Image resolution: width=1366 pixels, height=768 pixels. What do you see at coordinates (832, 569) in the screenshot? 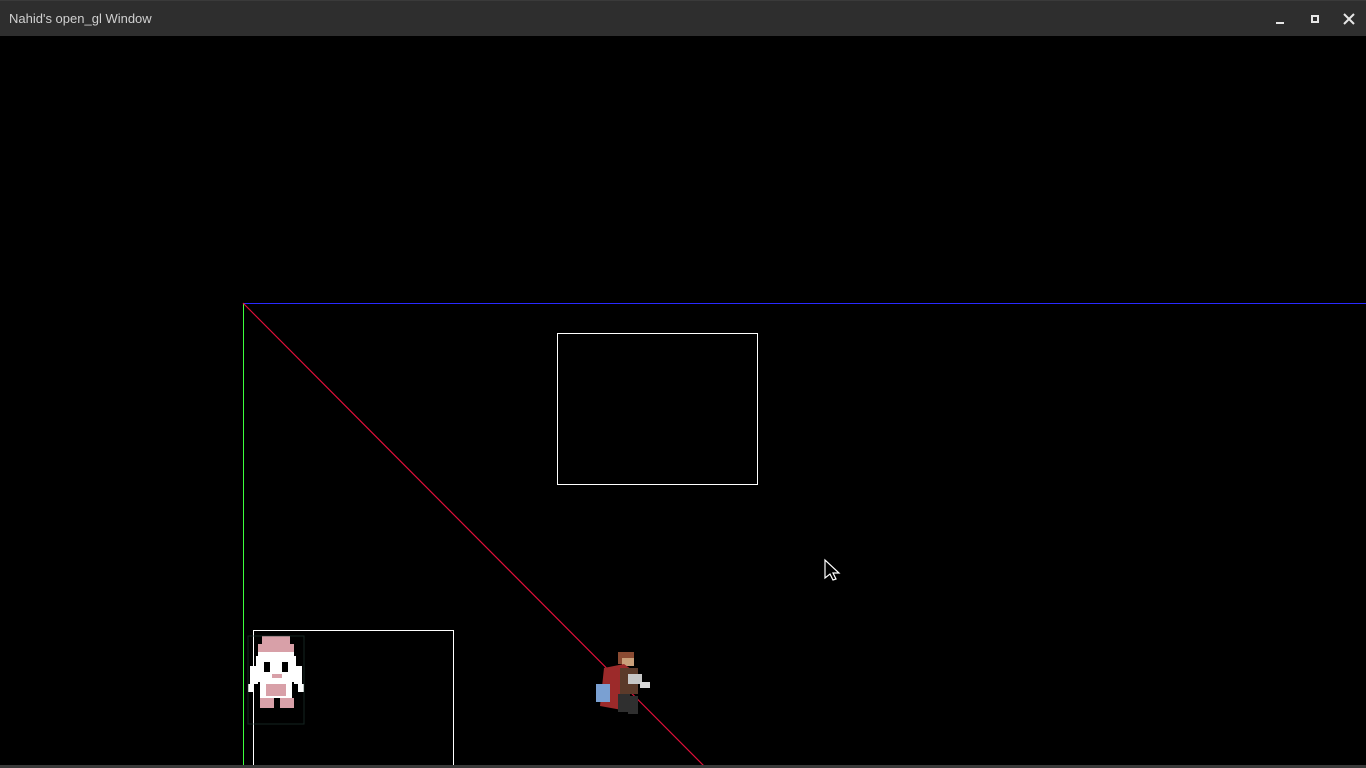
I see `mouse-cursor-icon` at bounding box center [832, 569].